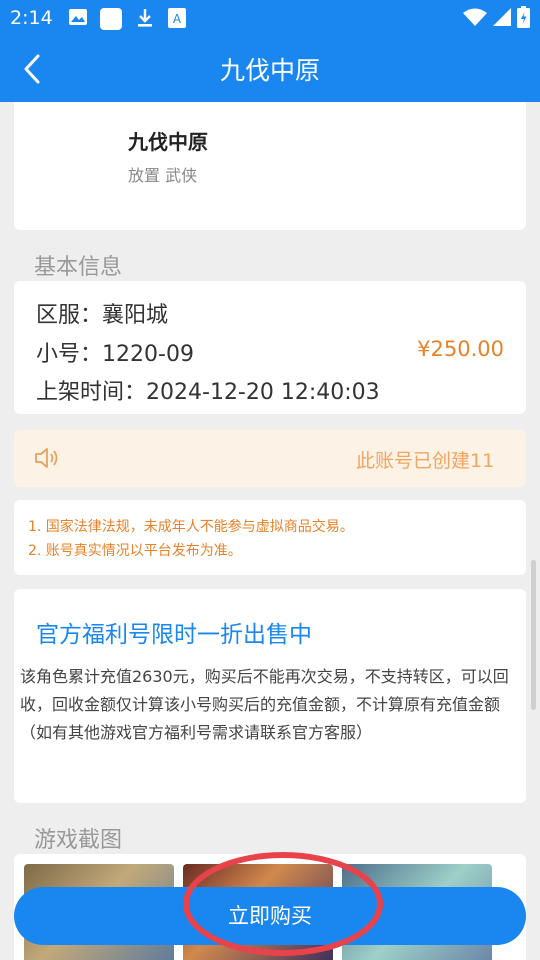 The height and width of the screenshot is (960, 540). What do you see at coordinates (270, 916) in the screenshot?
I see `buy-now-button: 立即购买` at bounding box center [270, 916].